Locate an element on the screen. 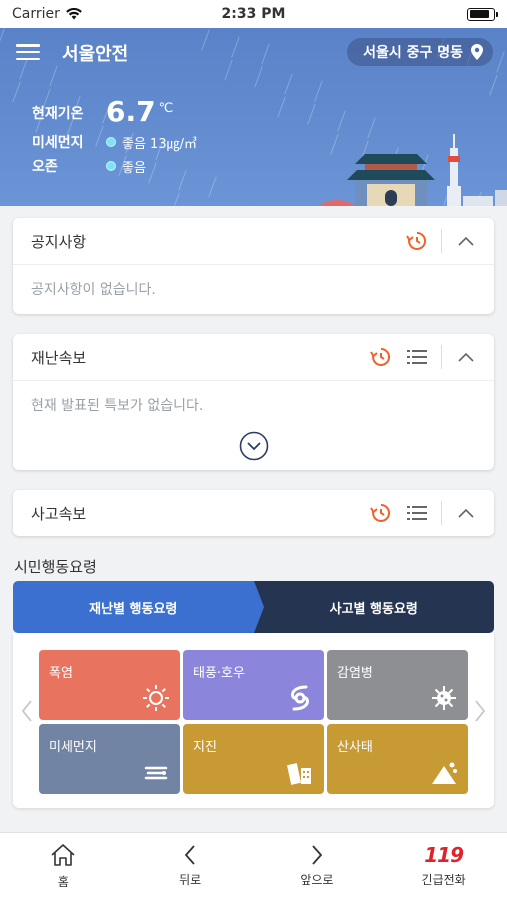  location-button: 서울시 중구 명동 is located at coordinates (420, 52).